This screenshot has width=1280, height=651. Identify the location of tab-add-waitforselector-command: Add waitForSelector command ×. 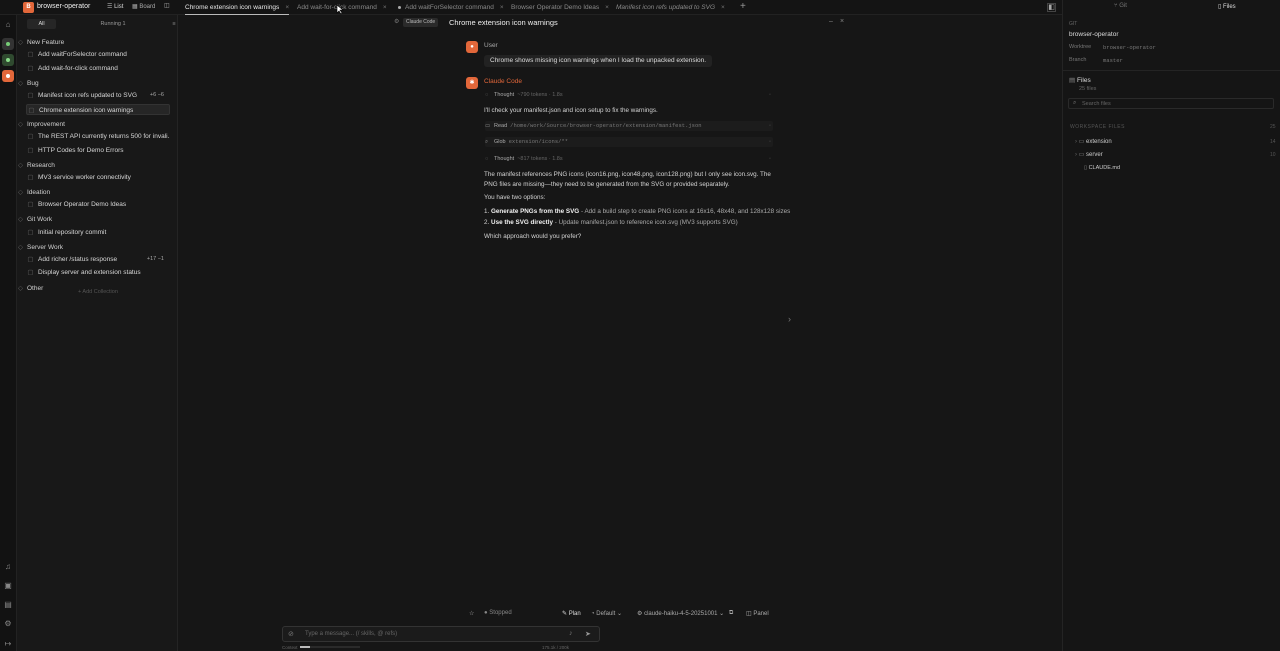
(451, 7).